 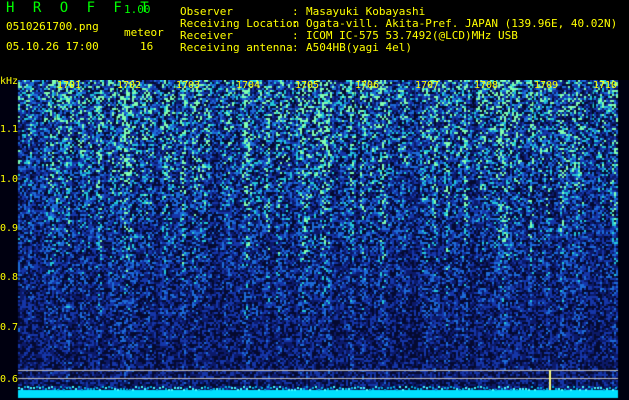 I want to click on antenna-sep: :, so click(x=295, y=47).